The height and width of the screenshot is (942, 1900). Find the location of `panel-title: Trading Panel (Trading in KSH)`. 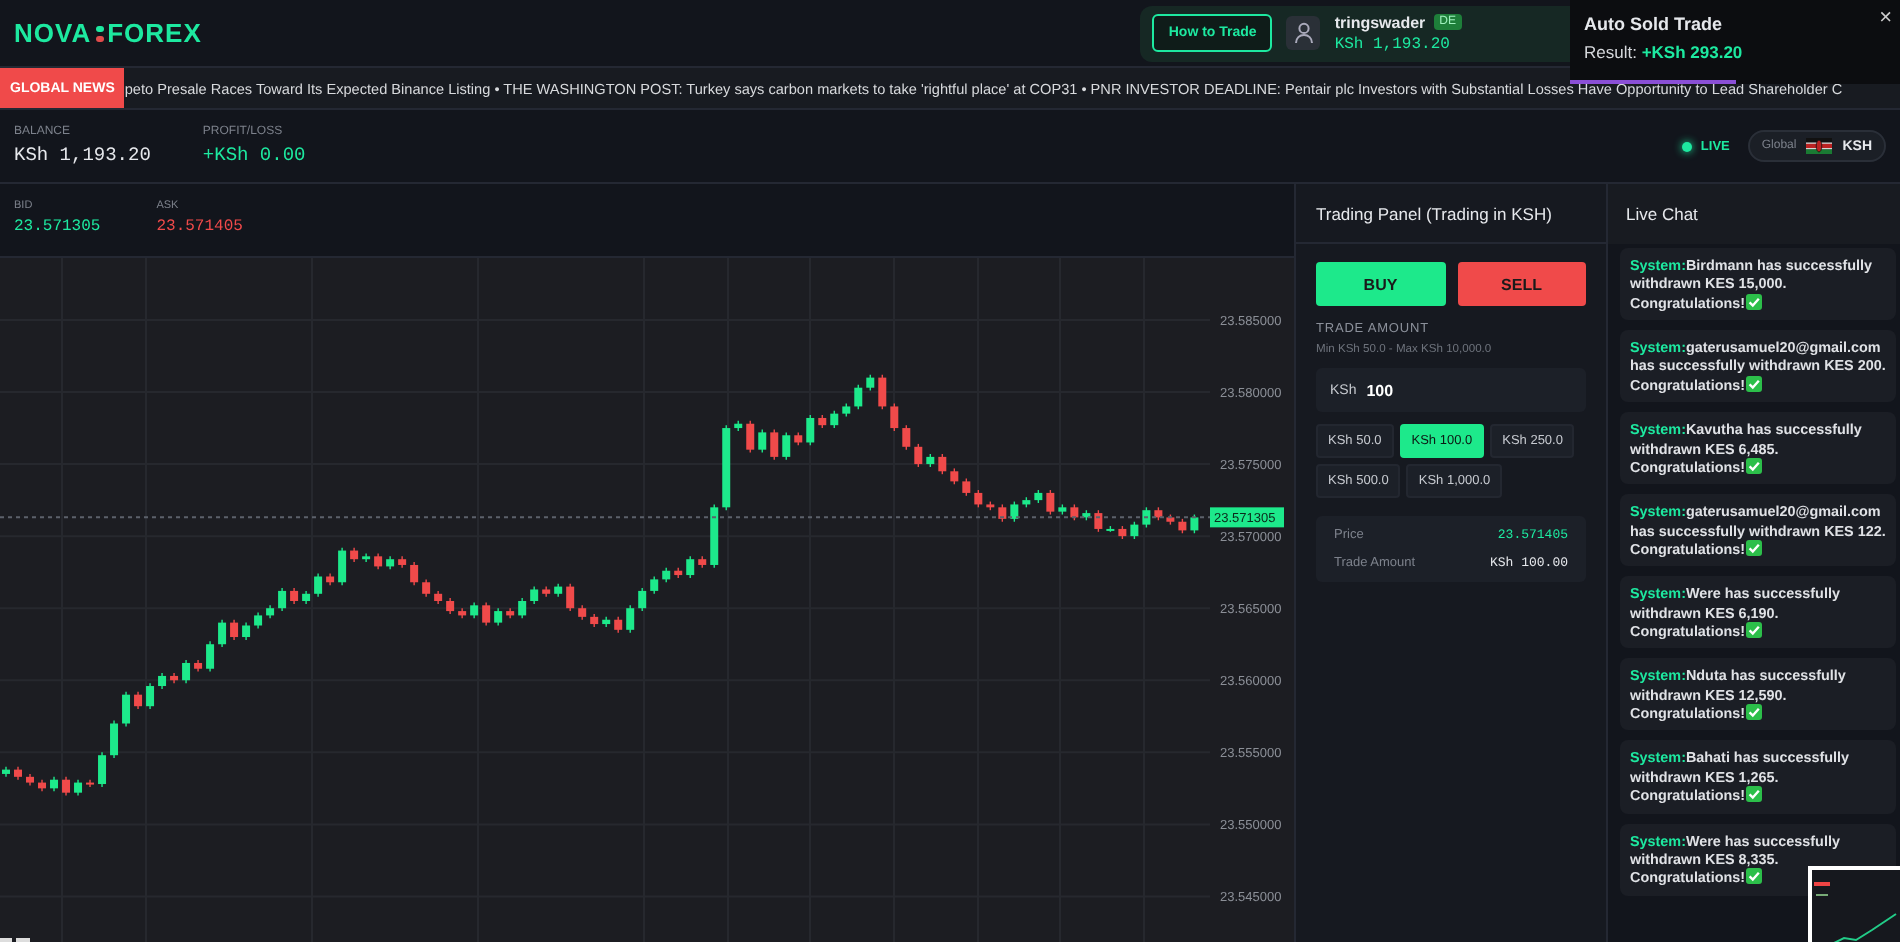

panel-title: Trading Panel (Trading in KSH) is located at coordinates (1451, 214).